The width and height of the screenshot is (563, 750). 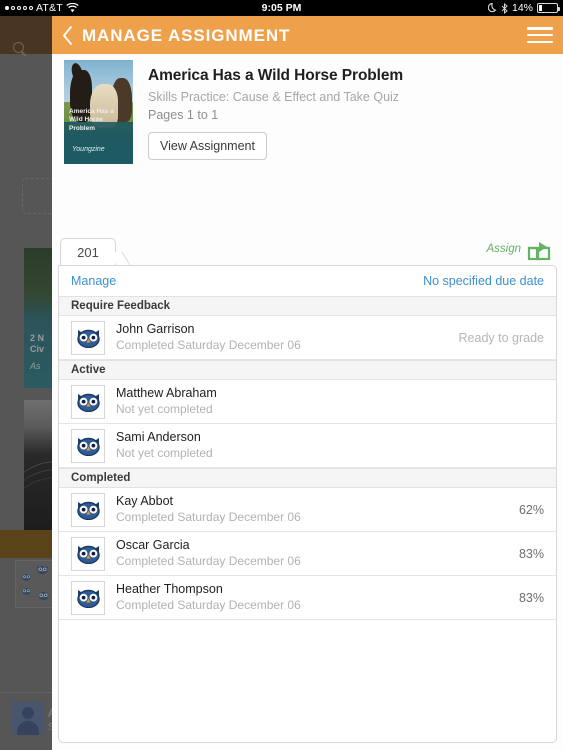 I want to click on section-heading: Active, so click(x=307, y=370).